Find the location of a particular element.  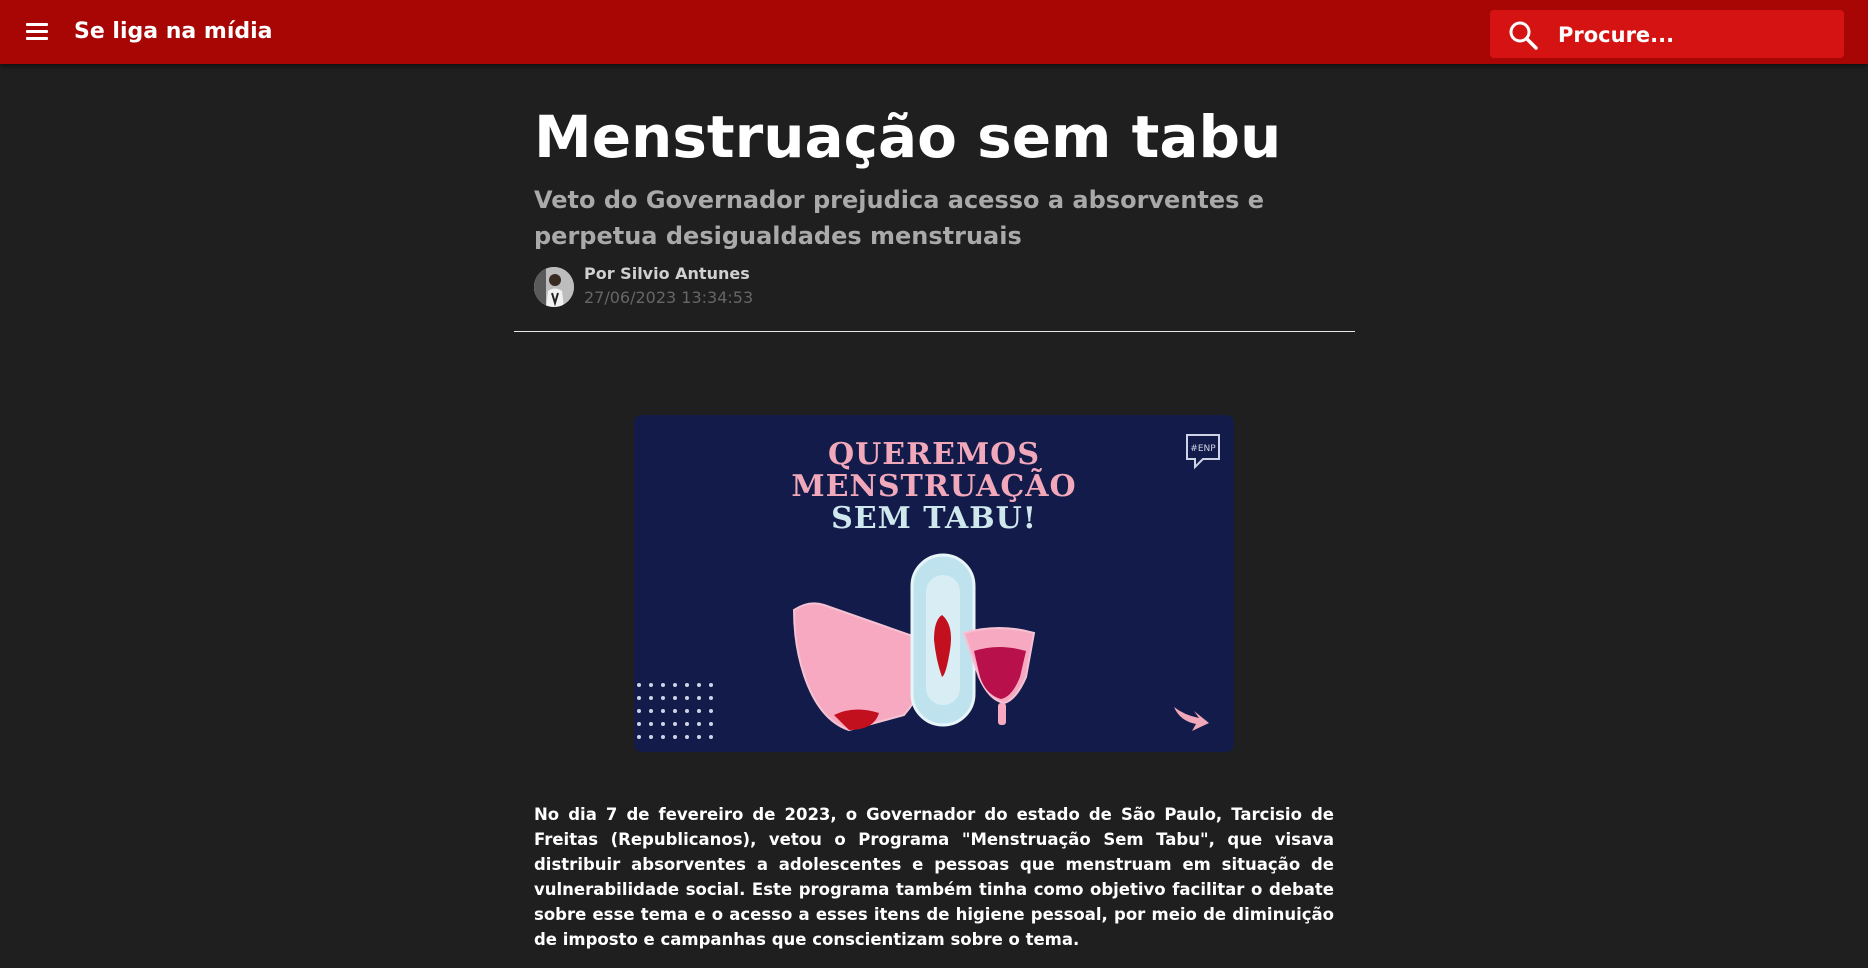

hero-illustration: #ENP is located at coordinates (928, 586).